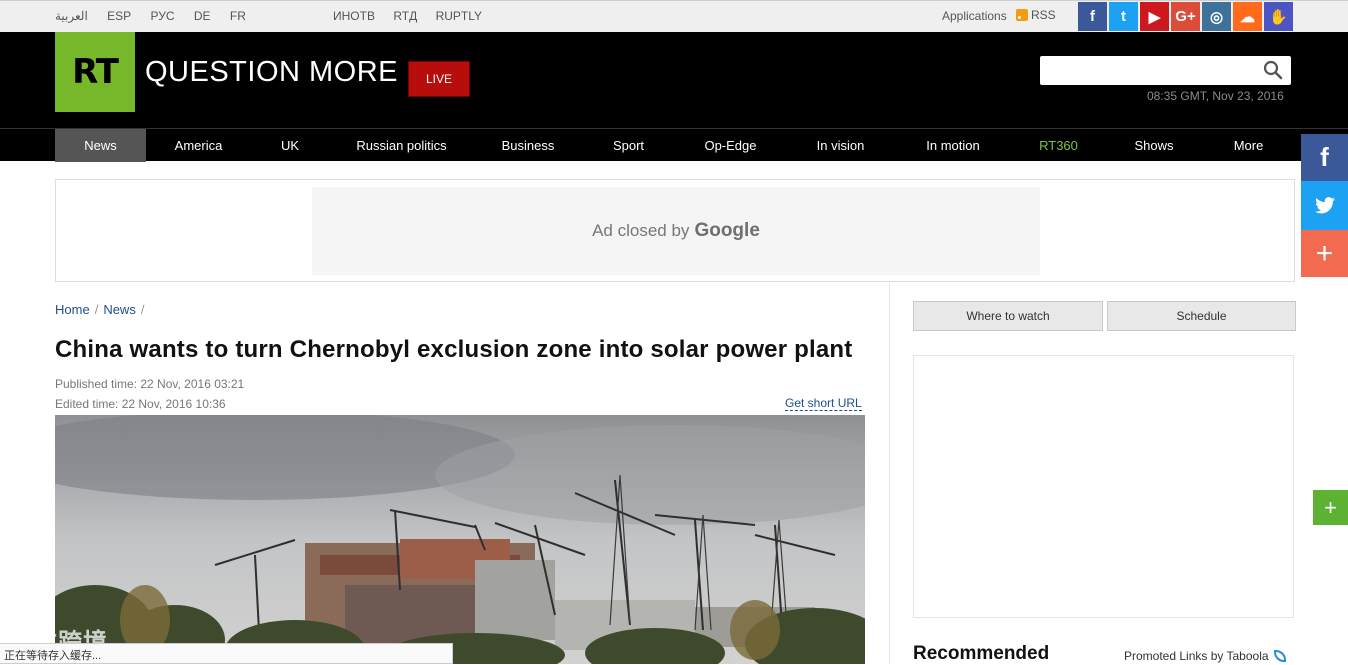 The width and height of the screenshot is (1348, 665). Describe the element at coordinates (439, 79) in the screenshot. I see `live-button: LIVE` at that location.